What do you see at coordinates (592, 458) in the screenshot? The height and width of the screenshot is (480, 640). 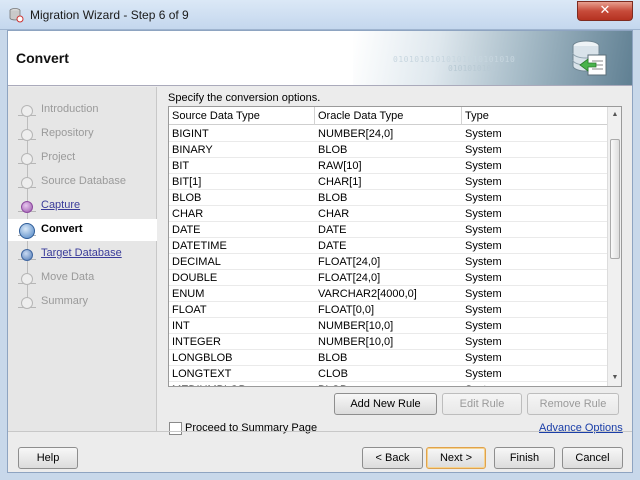 I see `cancel-button: Cancel` at bounding box center [592, 458].